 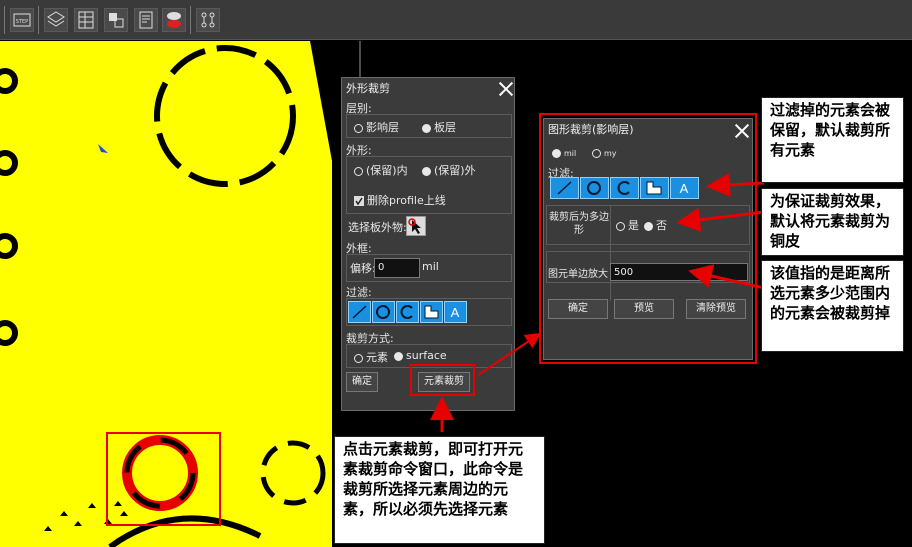 What do you see at coordinates (832, 140) in the screenshot?
I see `filter-callout: 过滤掉的元素会被保留，默认裁剪所有元素` at bounding box center [832, 140].